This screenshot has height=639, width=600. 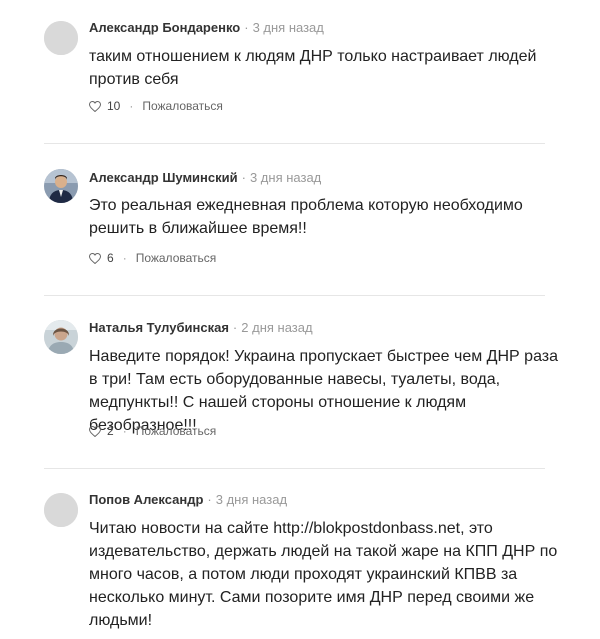 What do you see at coordinates (164, 27) in the screenshot?
I see `comment-author: Александр Бондаренко` at bounding box center [164, 27].